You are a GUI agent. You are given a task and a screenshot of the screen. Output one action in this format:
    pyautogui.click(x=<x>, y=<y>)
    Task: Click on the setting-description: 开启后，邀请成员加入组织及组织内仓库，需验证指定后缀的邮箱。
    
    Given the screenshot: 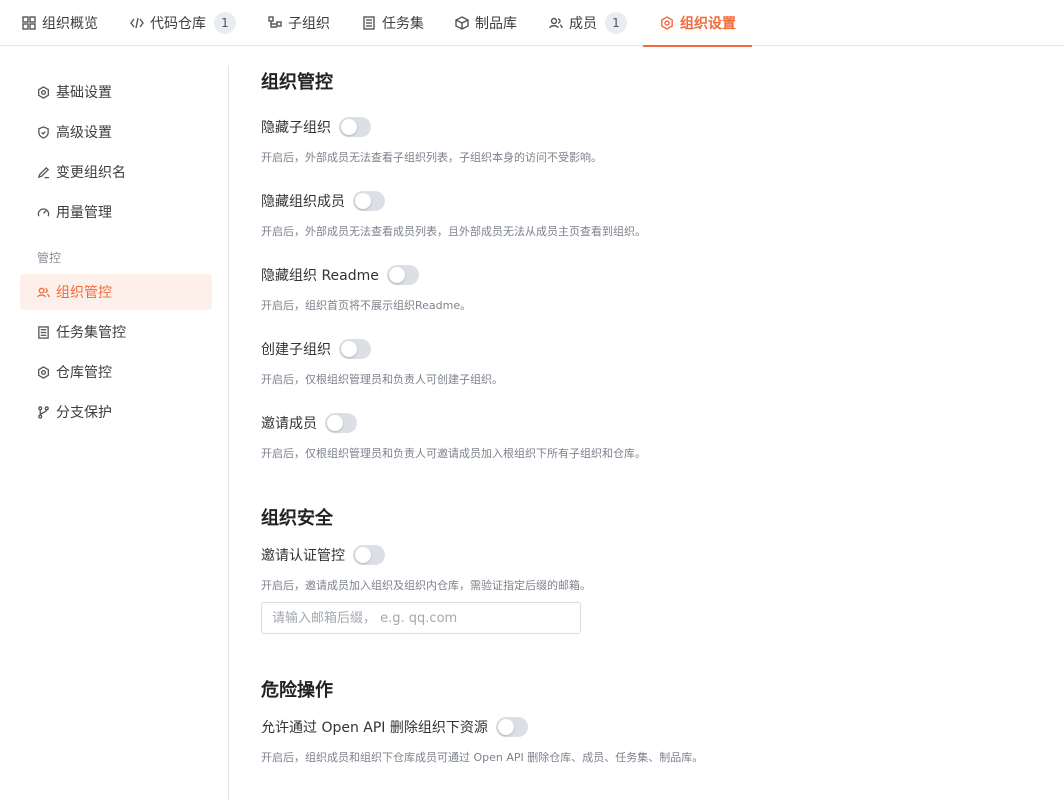 What is the action you would take?
    pyautogui.click(x=426, y=585)
    